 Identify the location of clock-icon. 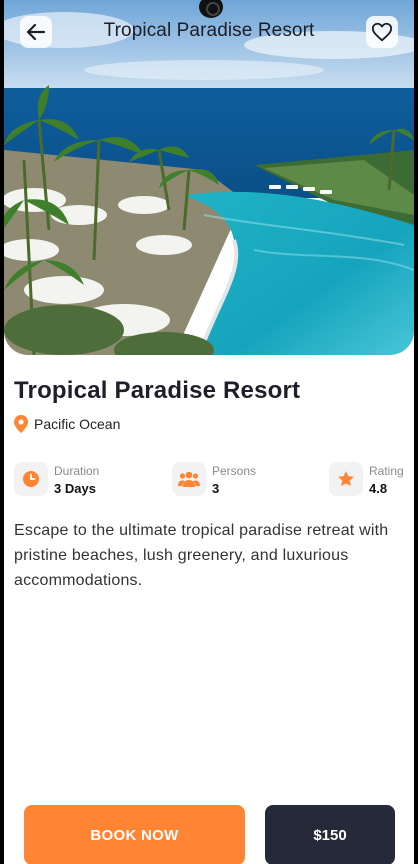
(31, 479).